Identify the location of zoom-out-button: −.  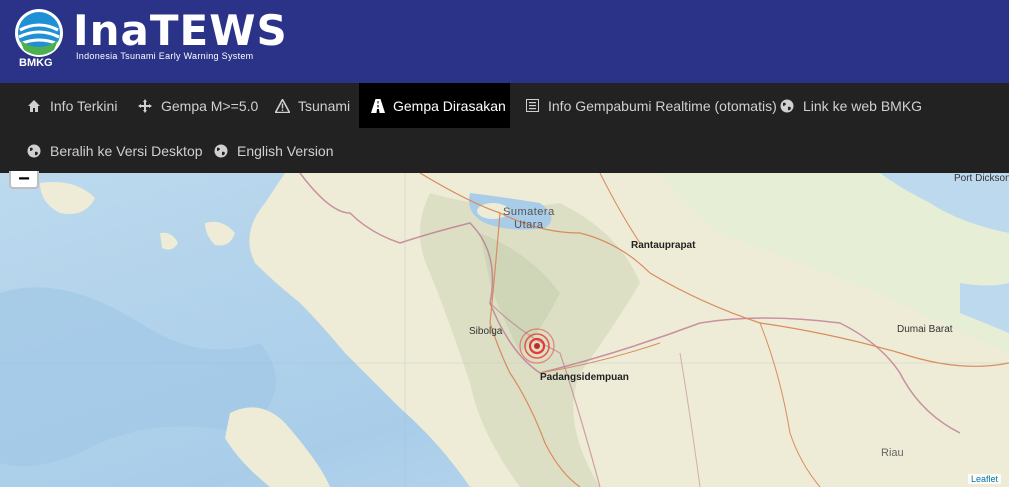
(24, 179).